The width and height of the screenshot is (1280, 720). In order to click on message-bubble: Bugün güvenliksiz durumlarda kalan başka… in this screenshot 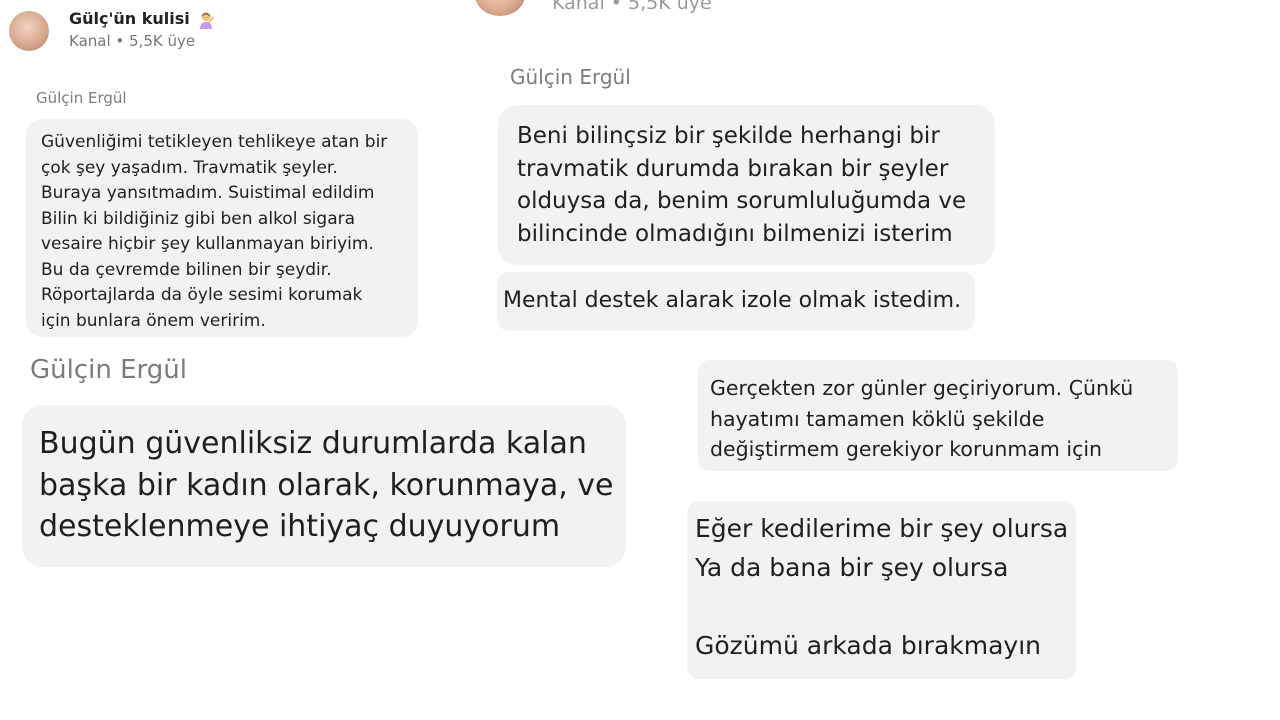, I will do `click(324, 486)`.